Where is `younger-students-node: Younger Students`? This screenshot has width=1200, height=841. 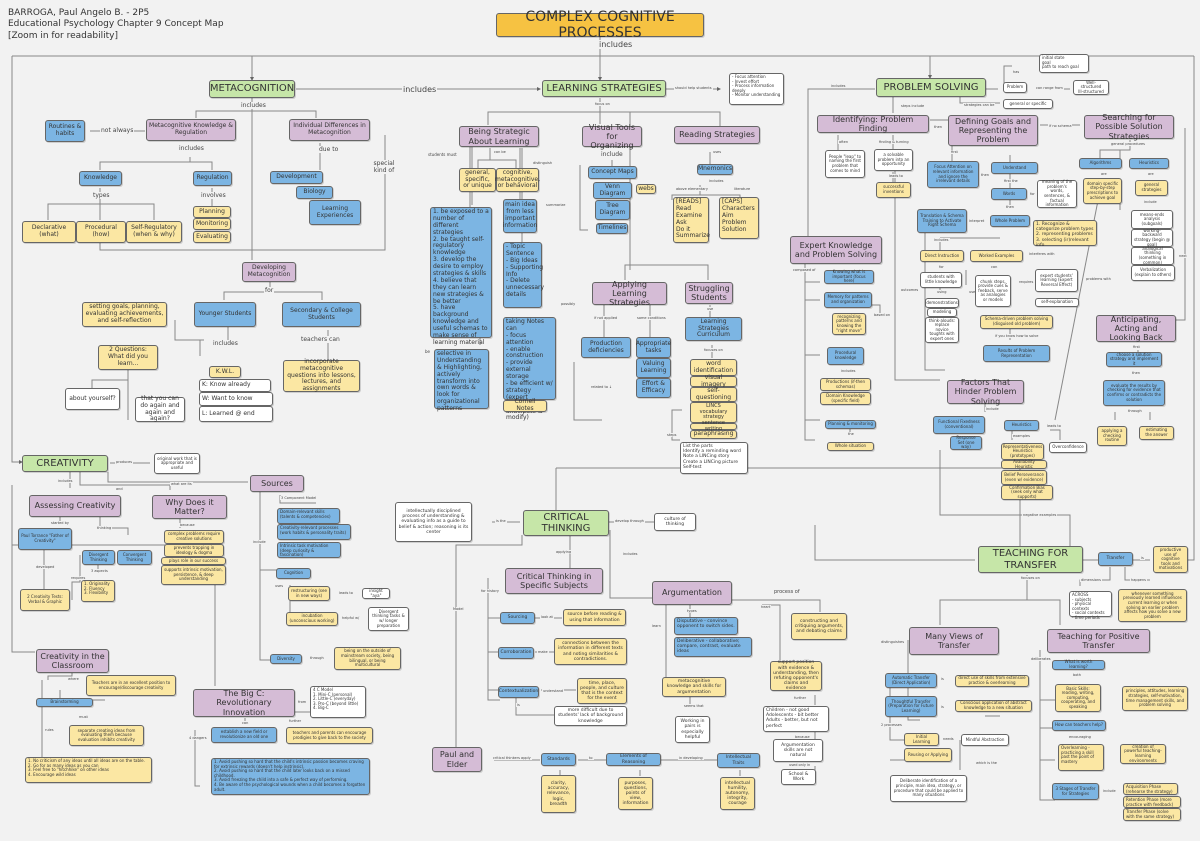
younger-students-node: Younger Students is located at coordinates (225, 314).